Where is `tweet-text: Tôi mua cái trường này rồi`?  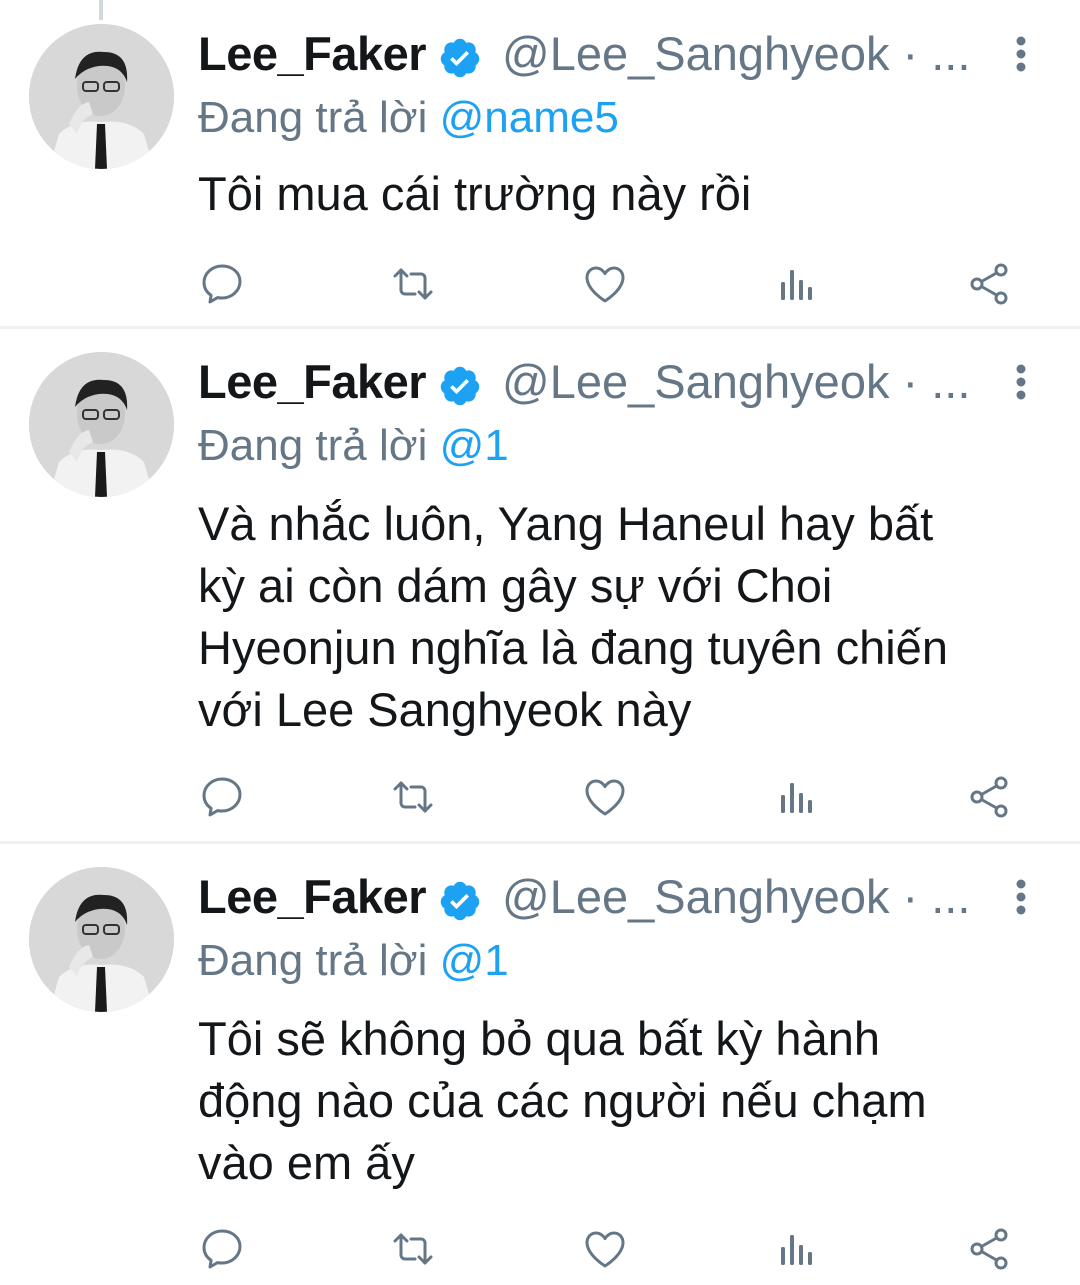
tweet-text: Tôi mua cái trường này rồi is located at coordinates (475, 193).